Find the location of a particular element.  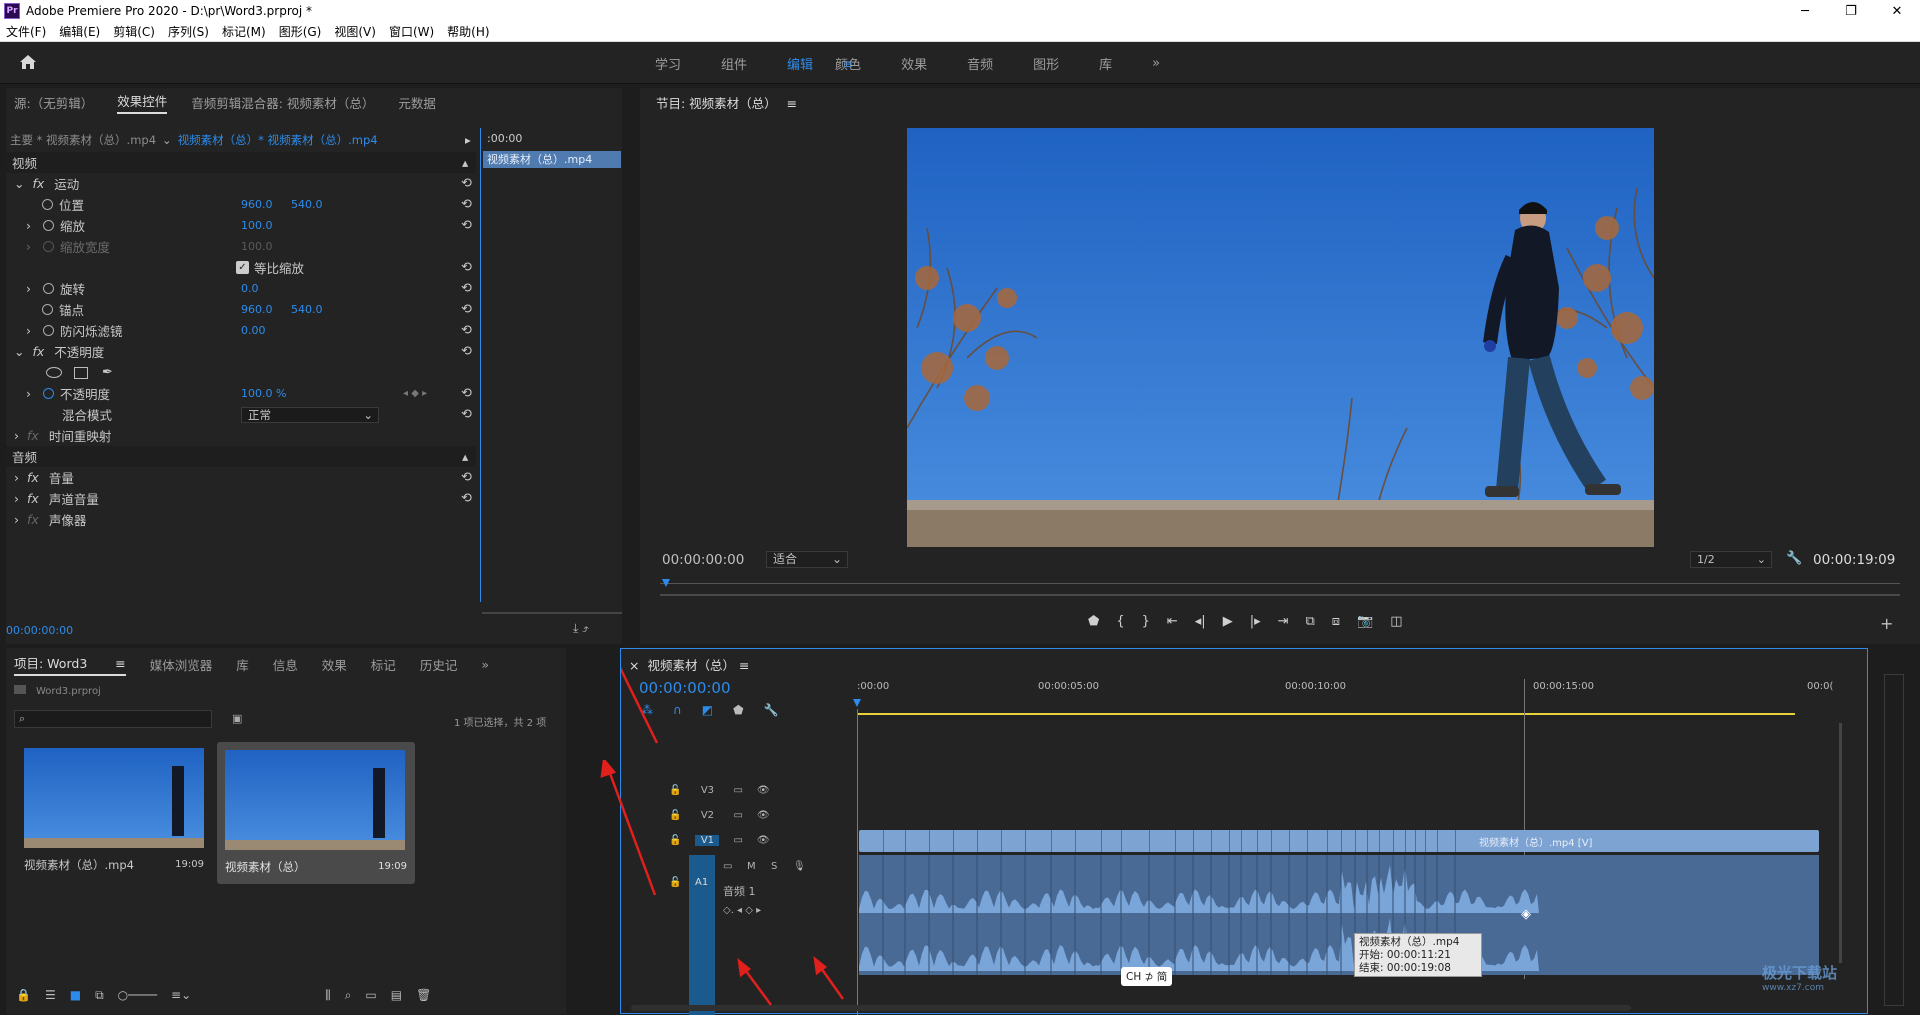

opacity-row: ⌄ fx 不透明度 ⟲ is located at coordinates (241, 351).